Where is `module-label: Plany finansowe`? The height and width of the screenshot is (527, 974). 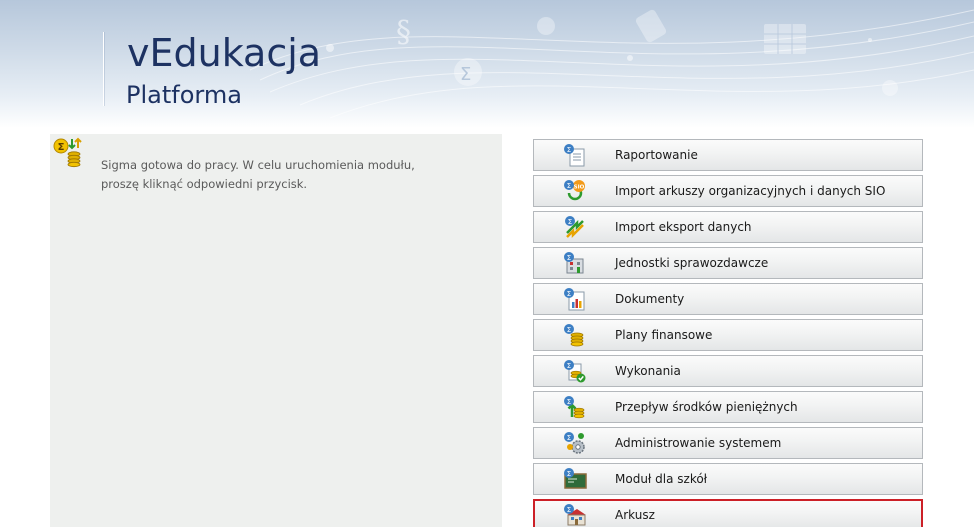
module-label: Plany finansowe is located at coordinates (664, 335).